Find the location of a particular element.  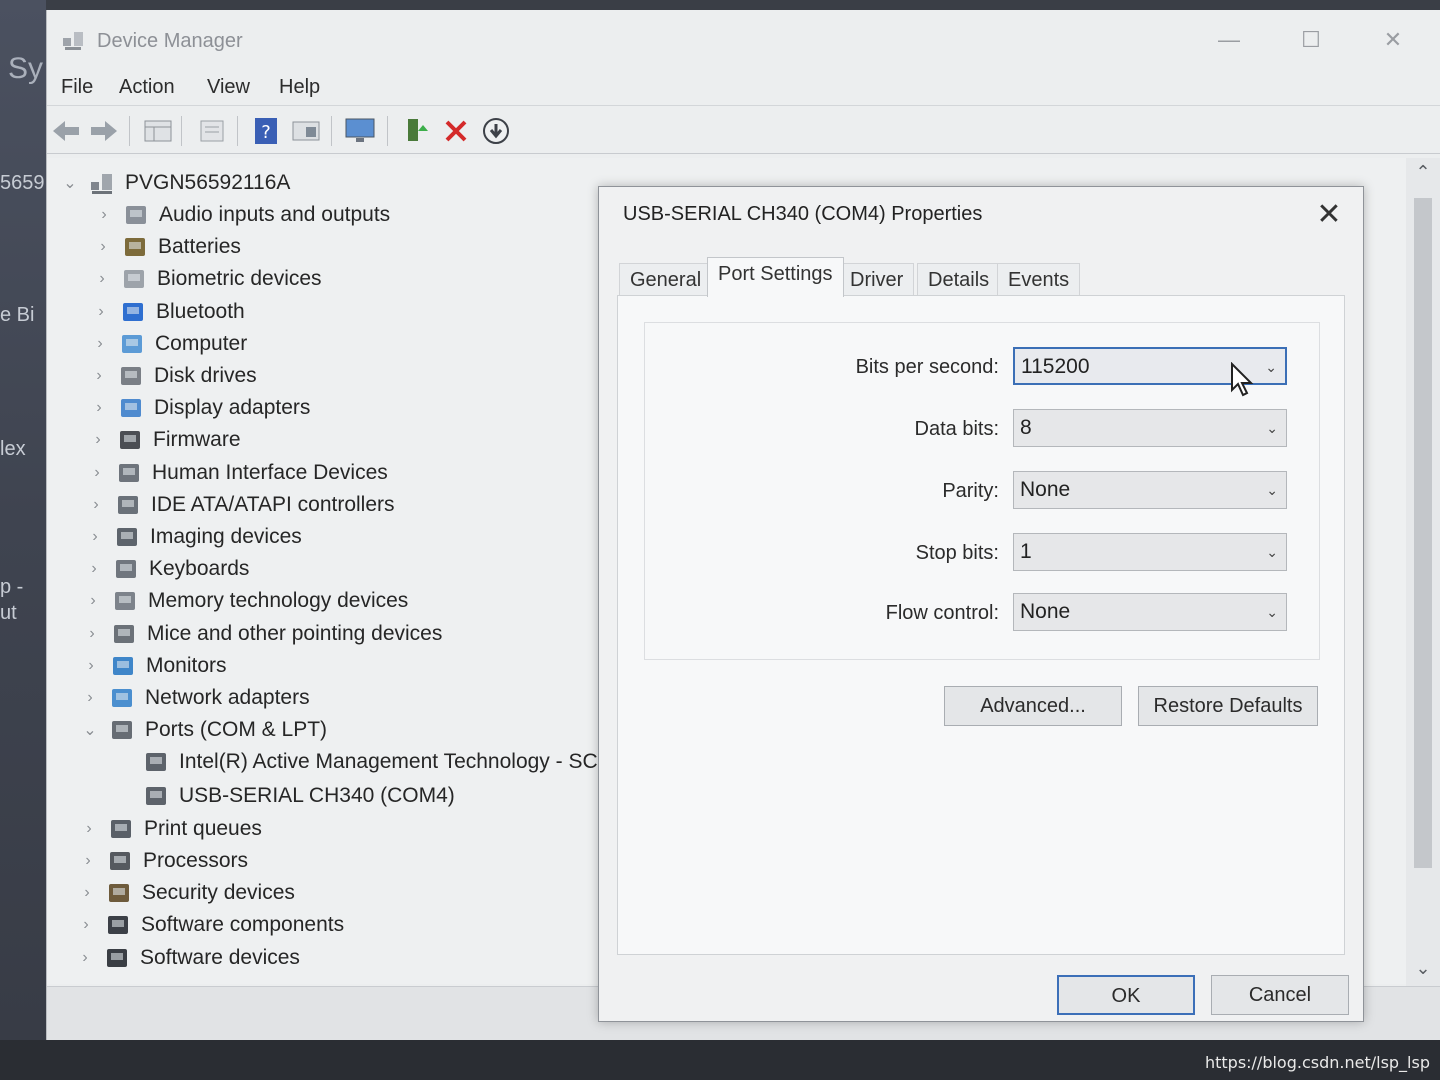

tree-item-disk-drives: › Disk drives is located at coordinates (172, 376).